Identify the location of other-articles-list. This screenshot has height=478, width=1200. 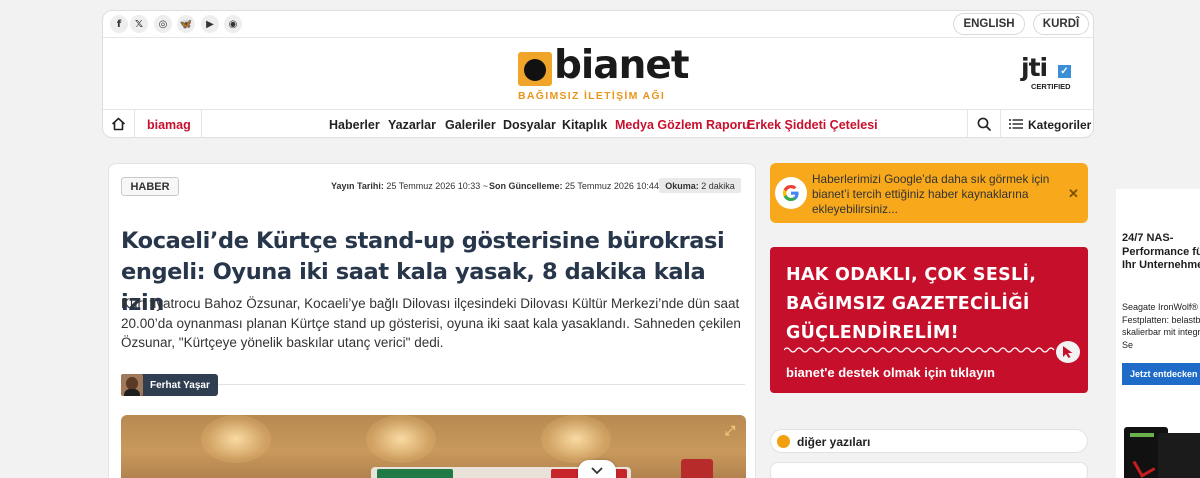
(929, 470).